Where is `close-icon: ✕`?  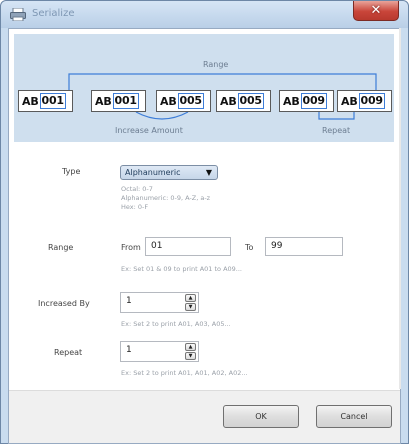 close-icon: ✕ is located at coordinates (376, 10).